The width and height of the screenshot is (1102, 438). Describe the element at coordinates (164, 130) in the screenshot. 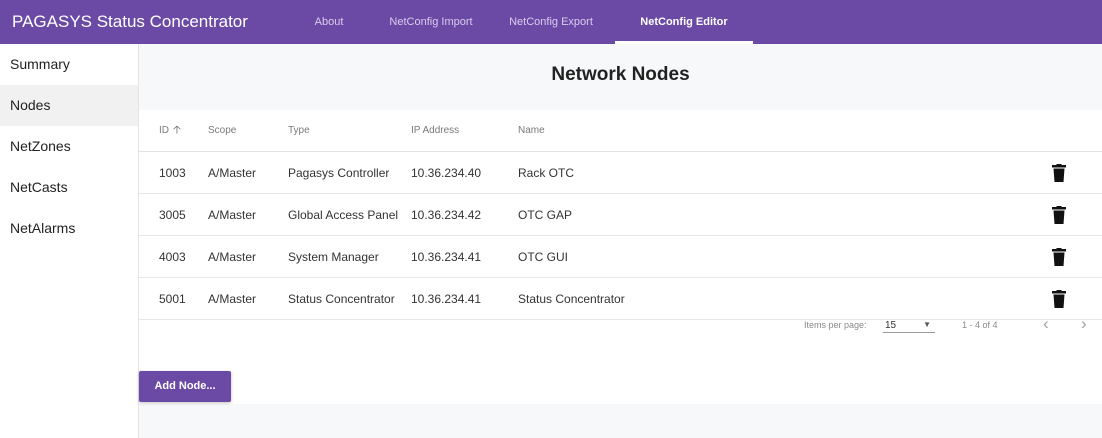

I see `column-header-id-label: ID` at that location.